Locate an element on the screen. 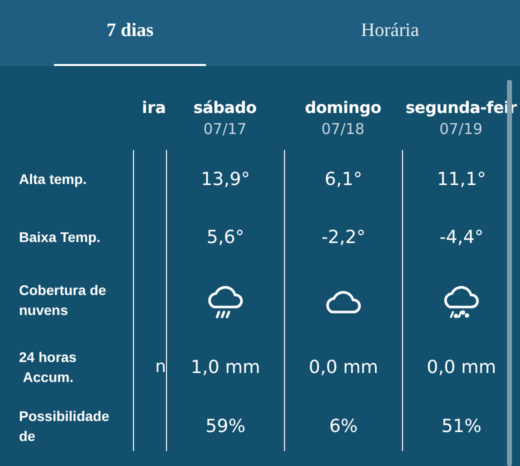  date: 07/18 is located at coordinates (343, 129).